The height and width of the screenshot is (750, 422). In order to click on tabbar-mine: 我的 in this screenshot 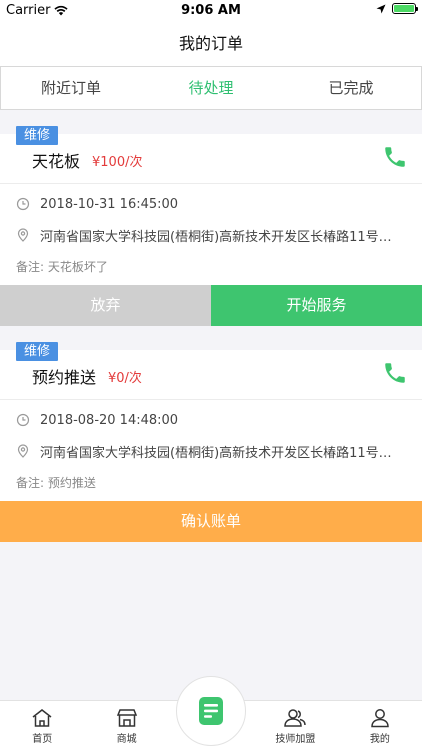, I will do `click(380, 725)`.